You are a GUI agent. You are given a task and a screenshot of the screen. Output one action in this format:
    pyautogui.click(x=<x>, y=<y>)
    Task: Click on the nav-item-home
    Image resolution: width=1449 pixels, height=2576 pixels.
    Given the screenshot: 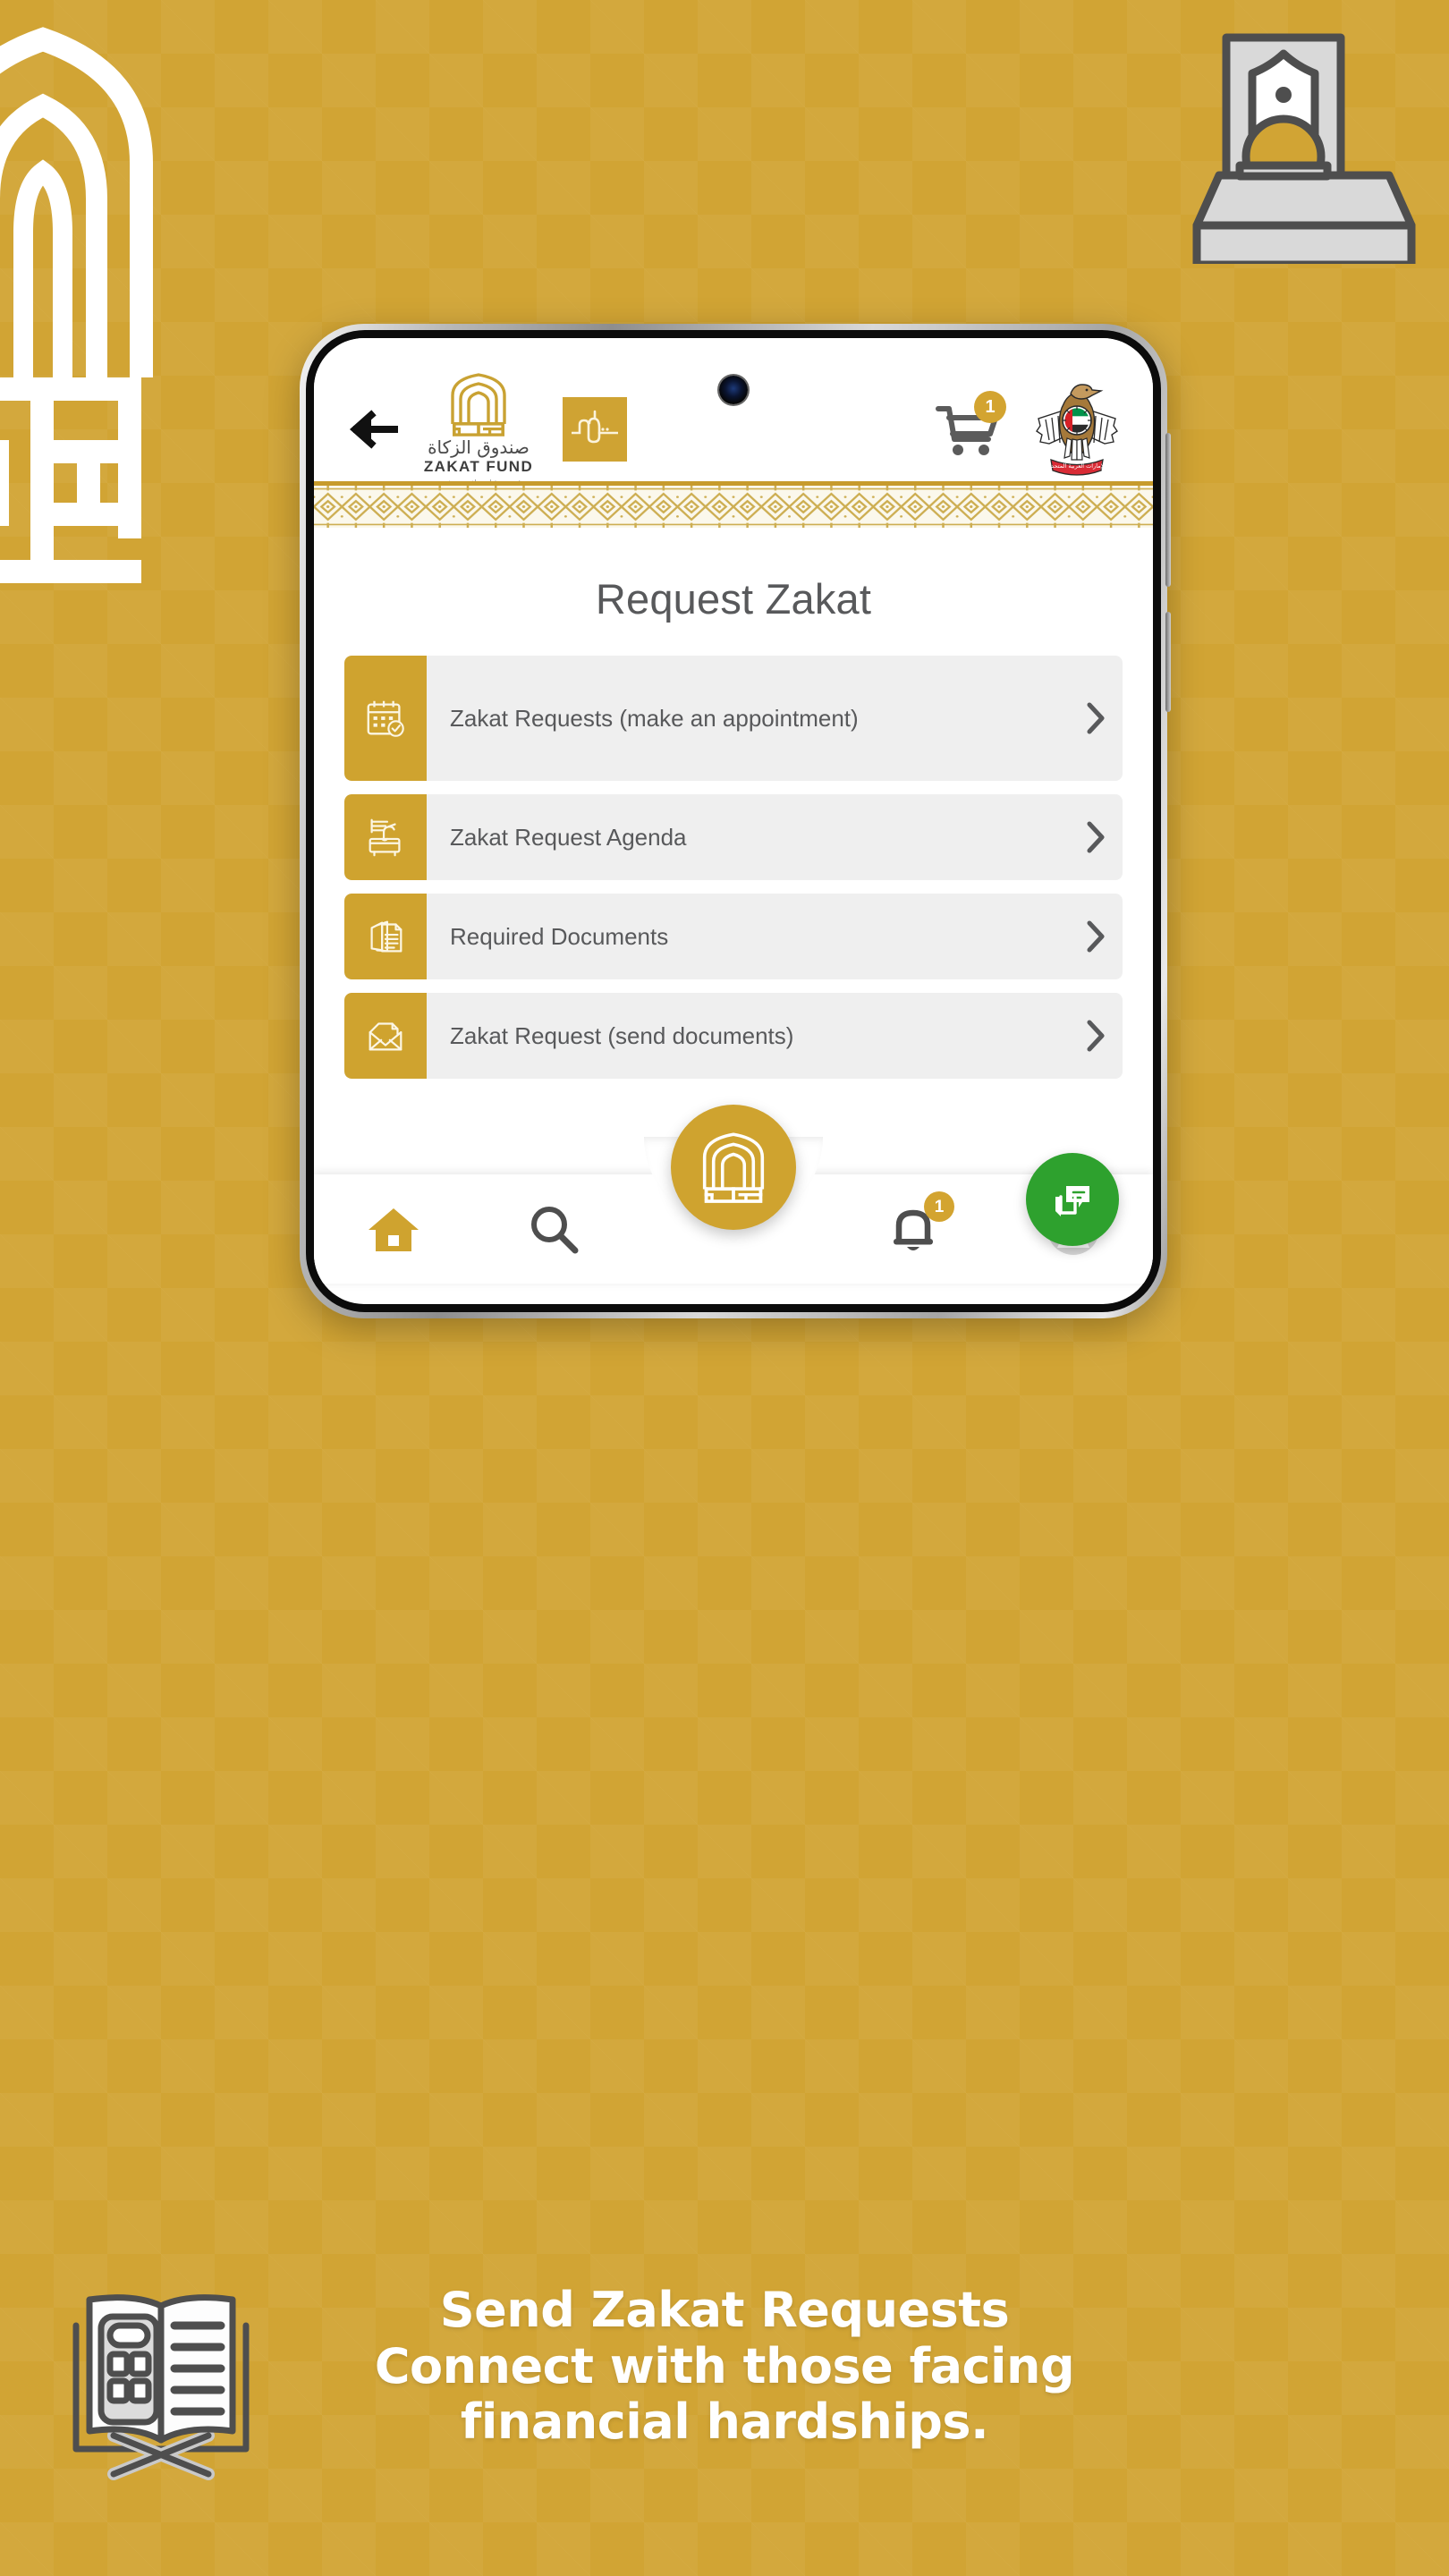 What is the action you would take?
    pyautogui.click(x=394, y=1229)
    